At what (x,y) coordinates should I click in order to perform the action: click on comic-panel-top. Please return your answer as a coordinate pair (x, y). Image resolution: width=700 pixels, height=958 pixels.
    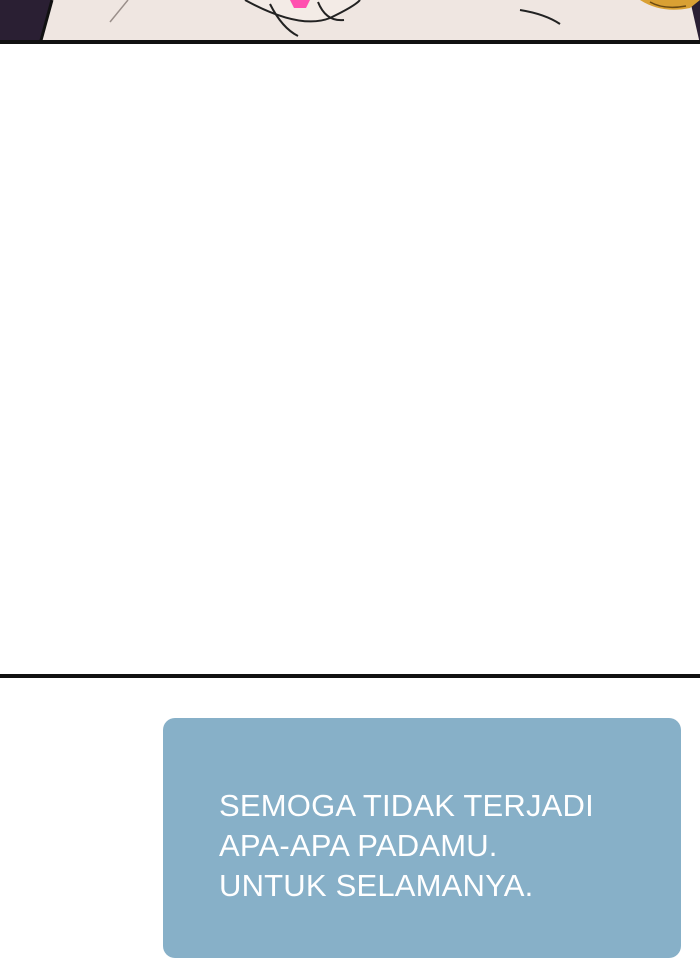
    Looking at the image, I should click on (350, 22).